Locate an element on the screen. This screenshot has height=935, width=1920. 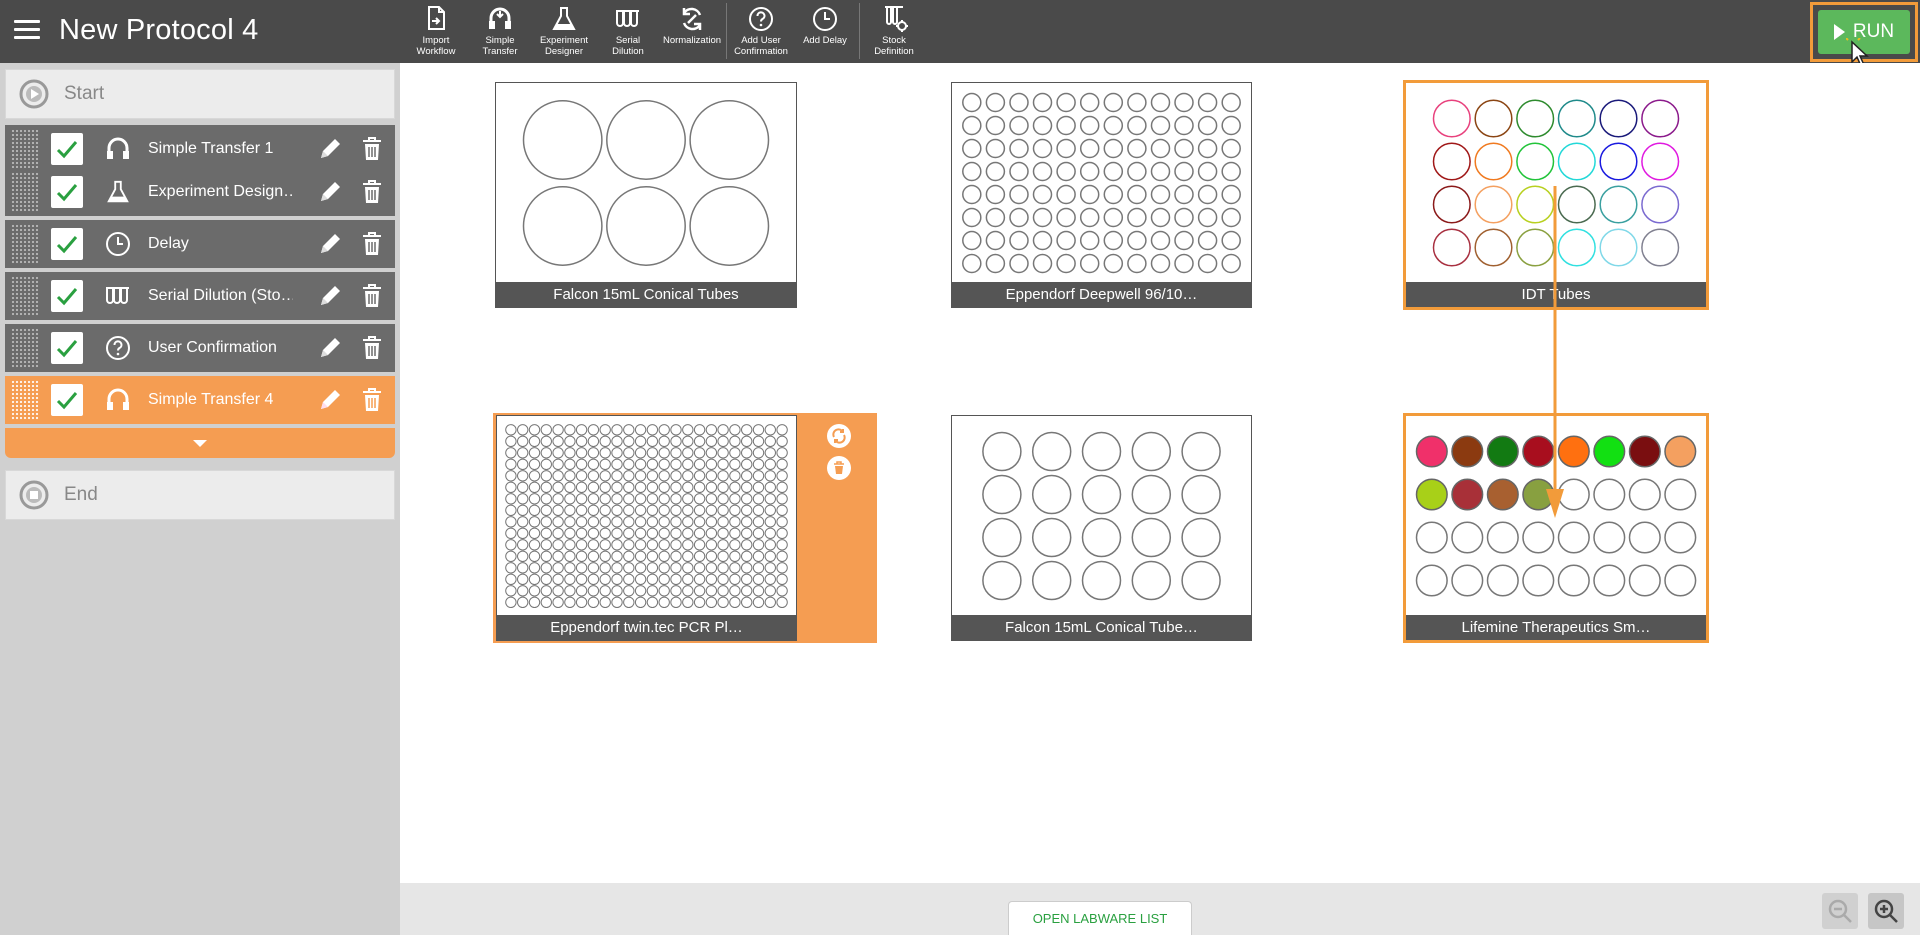
step-row: Delay is located at coordinates (200, 244).